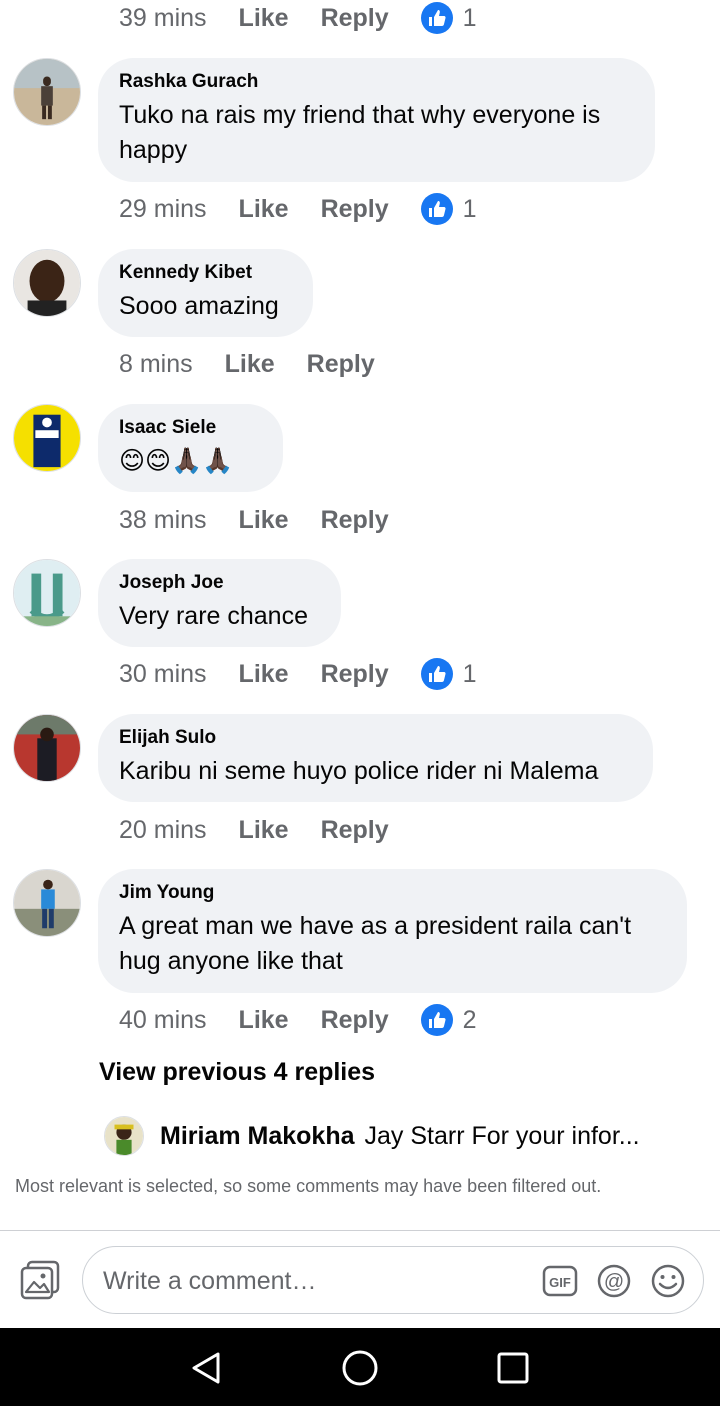 Image resolution: width=720 pixels, height=1406 pixels. I want to click on view-previous-replies-link: View previous 4 replies, so click(237, 1072).